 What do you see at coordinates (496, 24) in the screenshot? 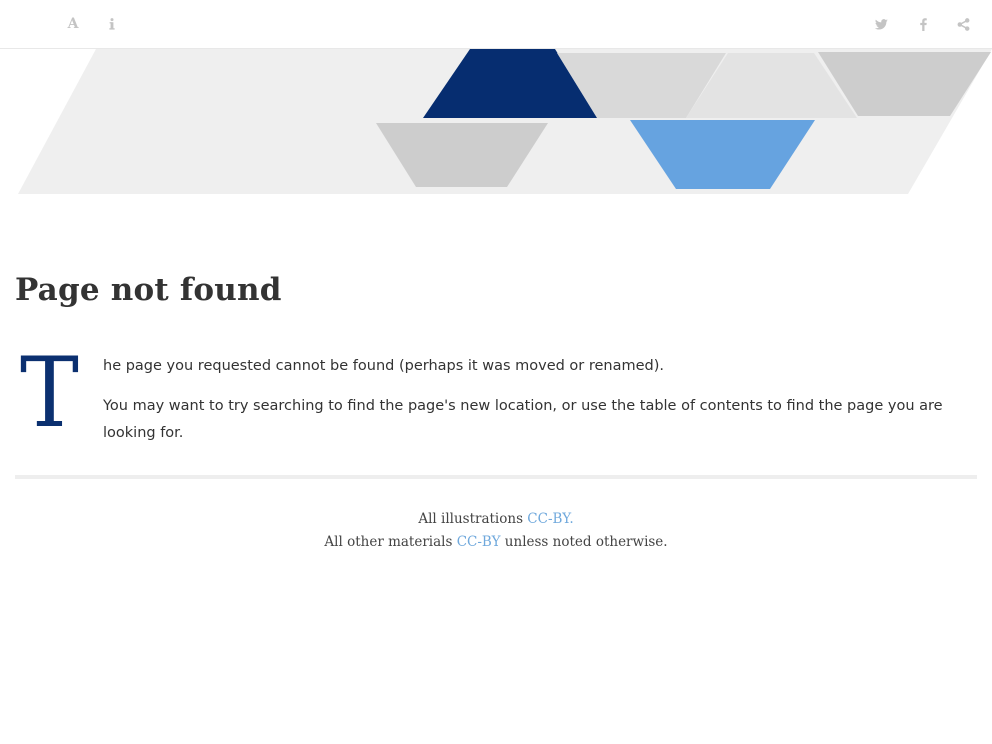
I see `top-toolbar: A` at bounding box center [496, 24].